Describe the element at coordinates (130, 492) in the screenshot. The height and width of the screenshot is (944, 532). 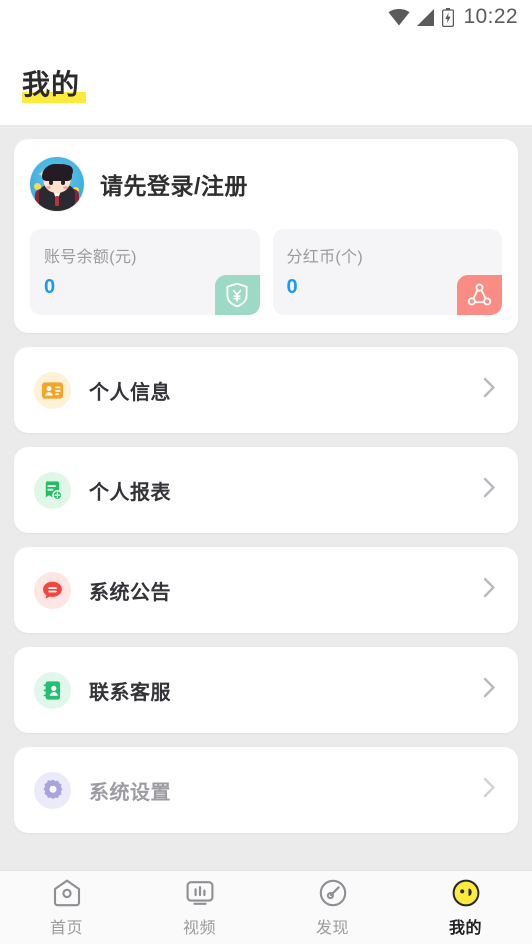
I see `menu-item-label: 个人报表` at that location.